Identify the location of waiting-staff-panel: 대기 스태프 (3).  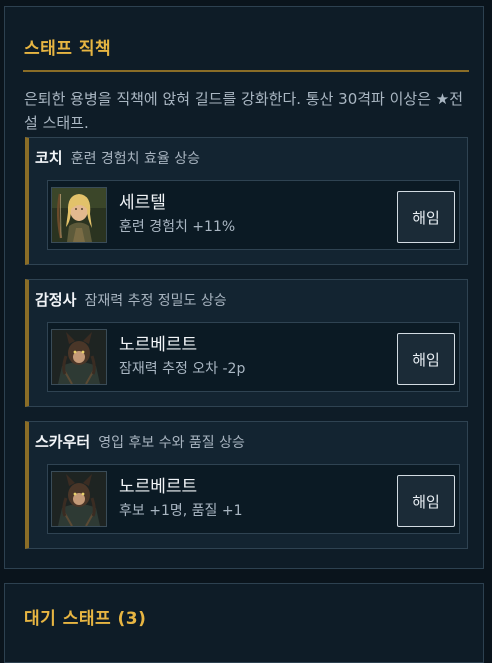
(244, 623).